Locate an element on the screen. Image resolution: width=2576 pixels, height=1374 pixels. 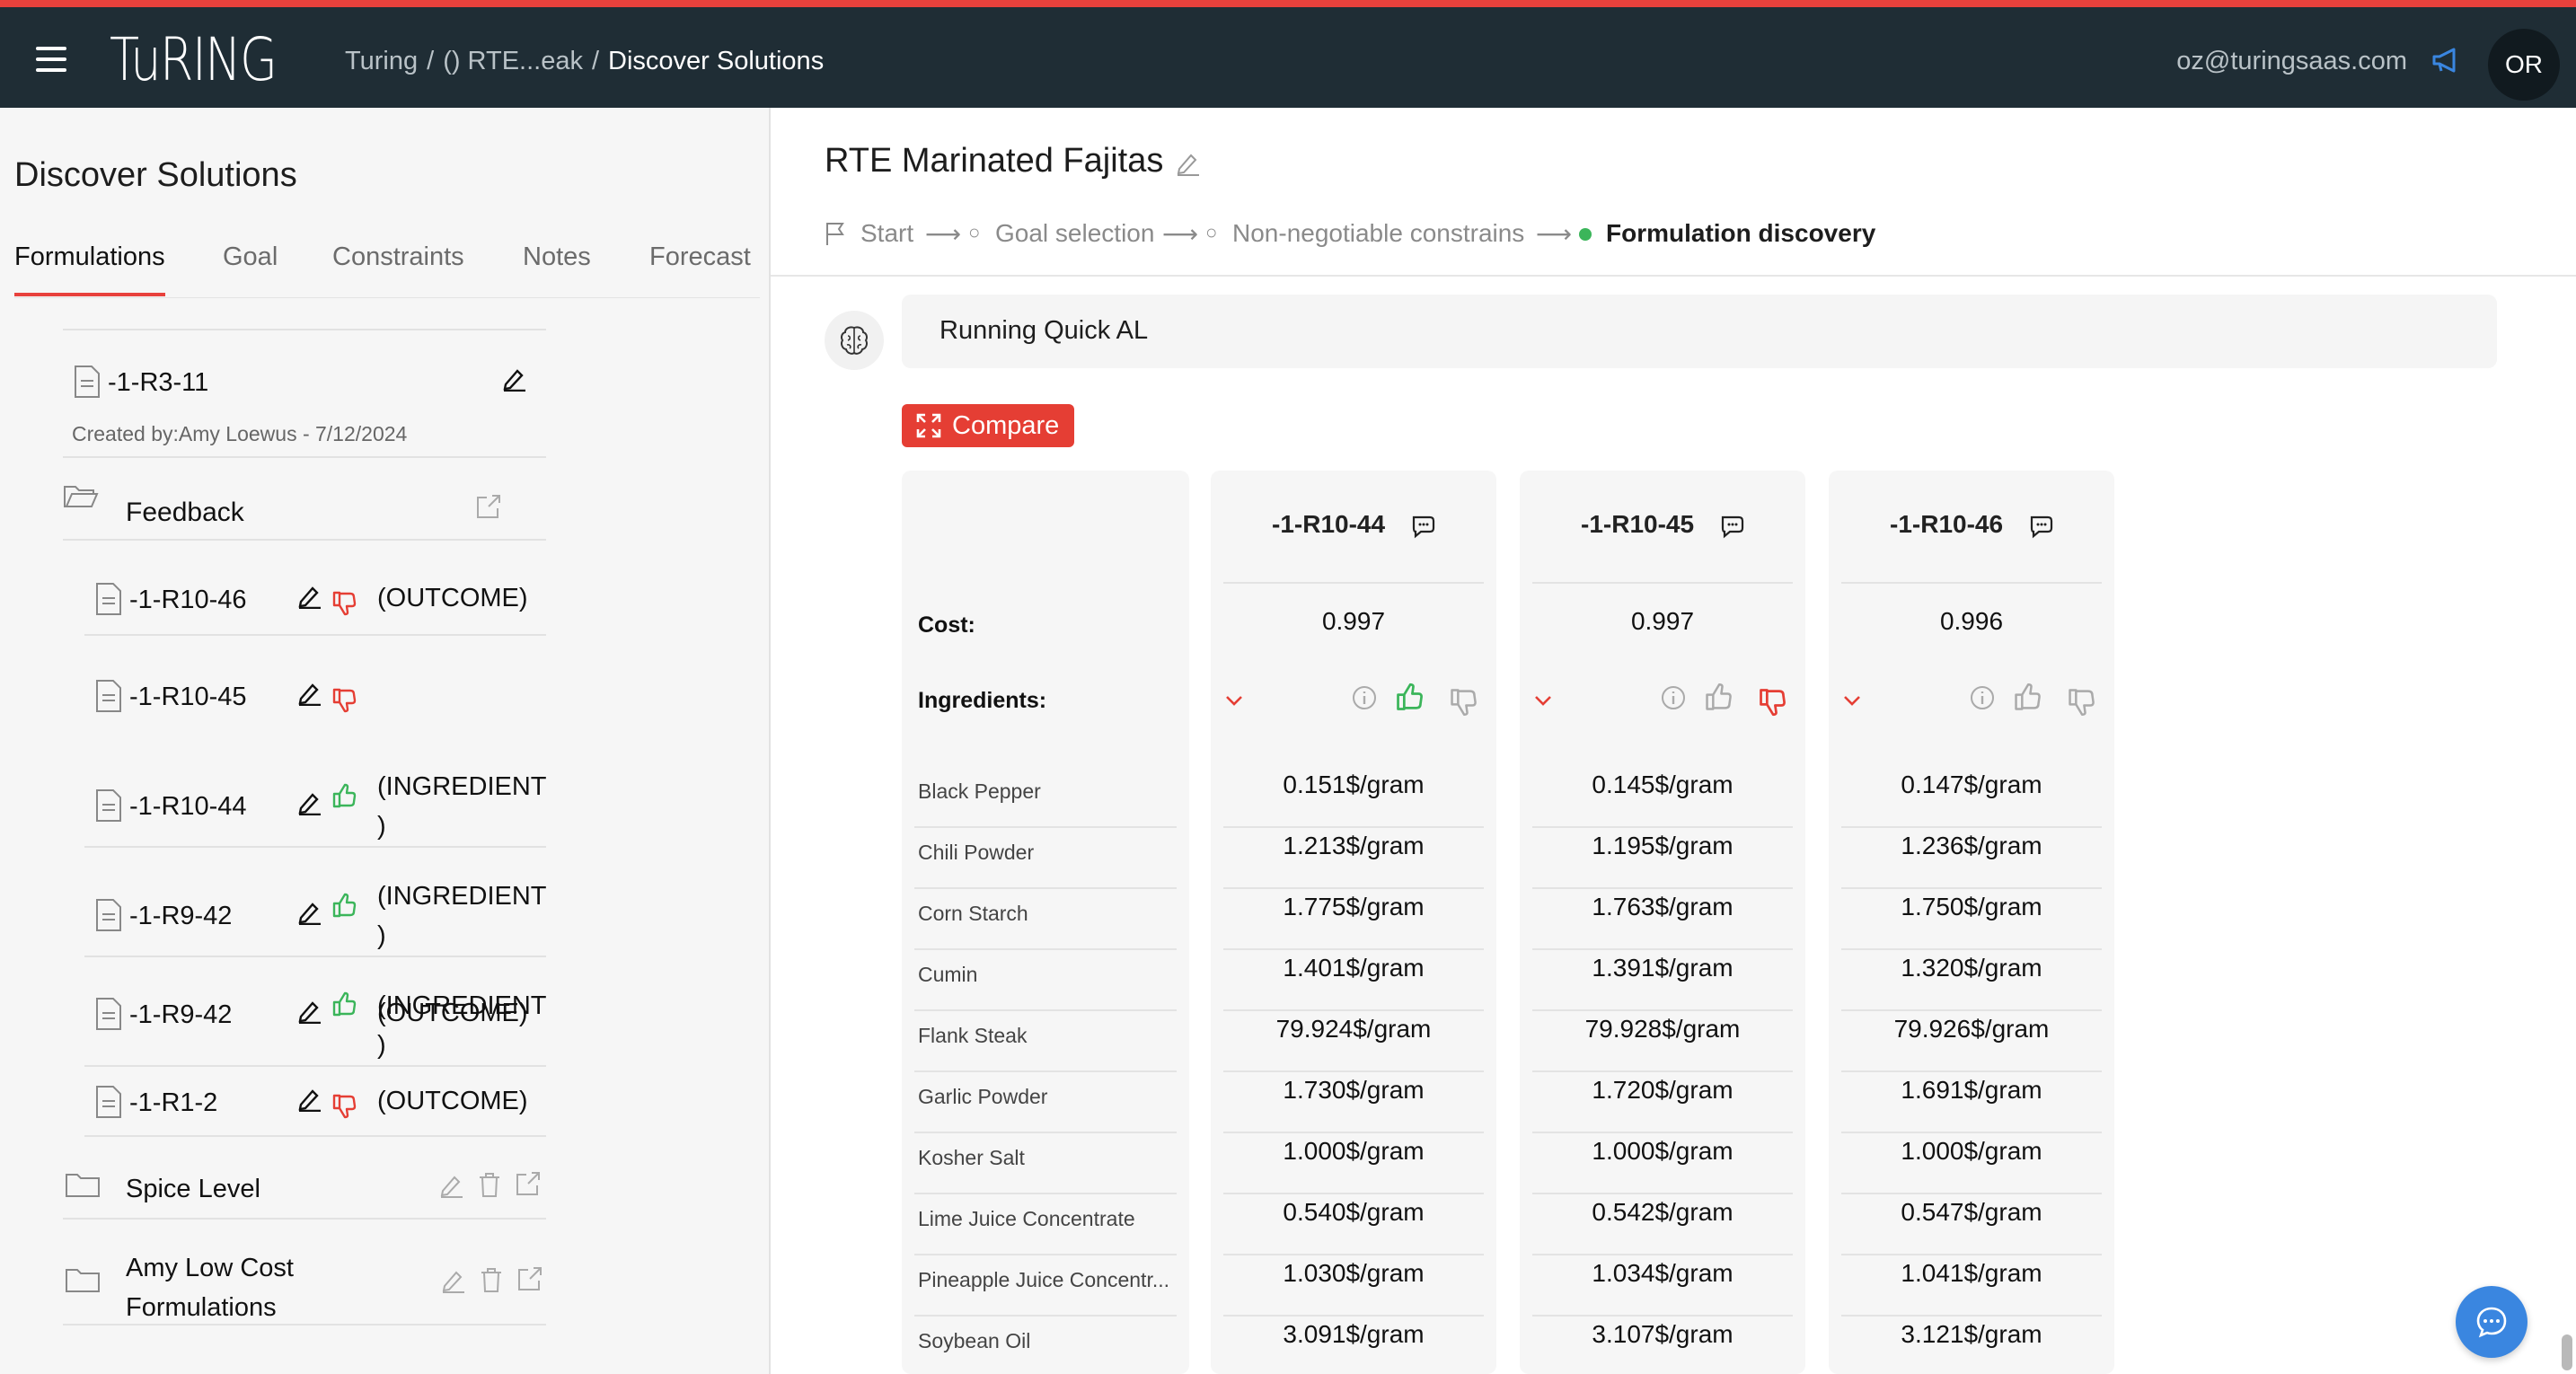
compare-button: Compare is located at coordinates (988, 425).